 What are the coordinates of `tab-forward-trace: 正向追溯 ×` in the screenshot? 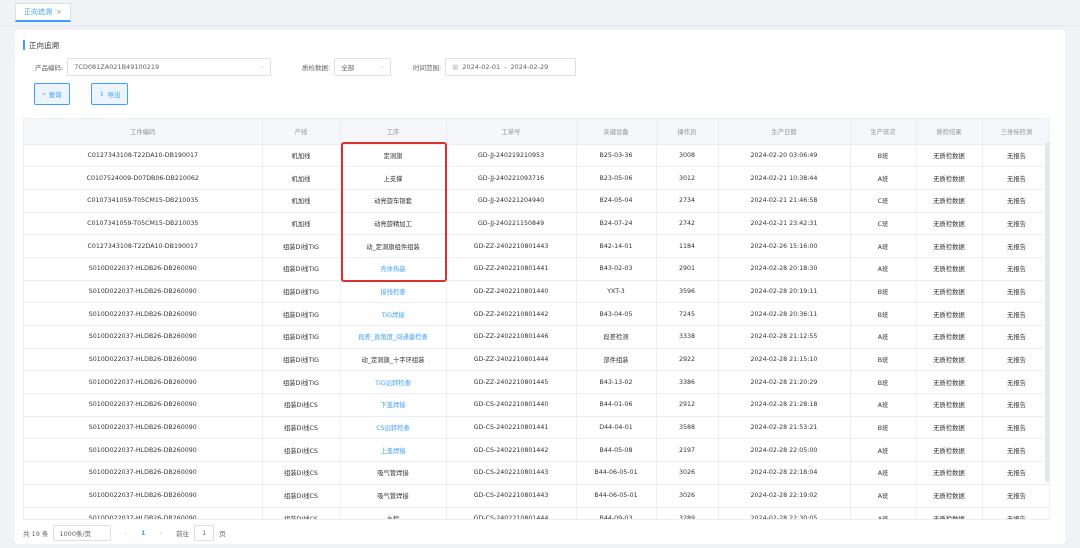 It's located at (43, 12).